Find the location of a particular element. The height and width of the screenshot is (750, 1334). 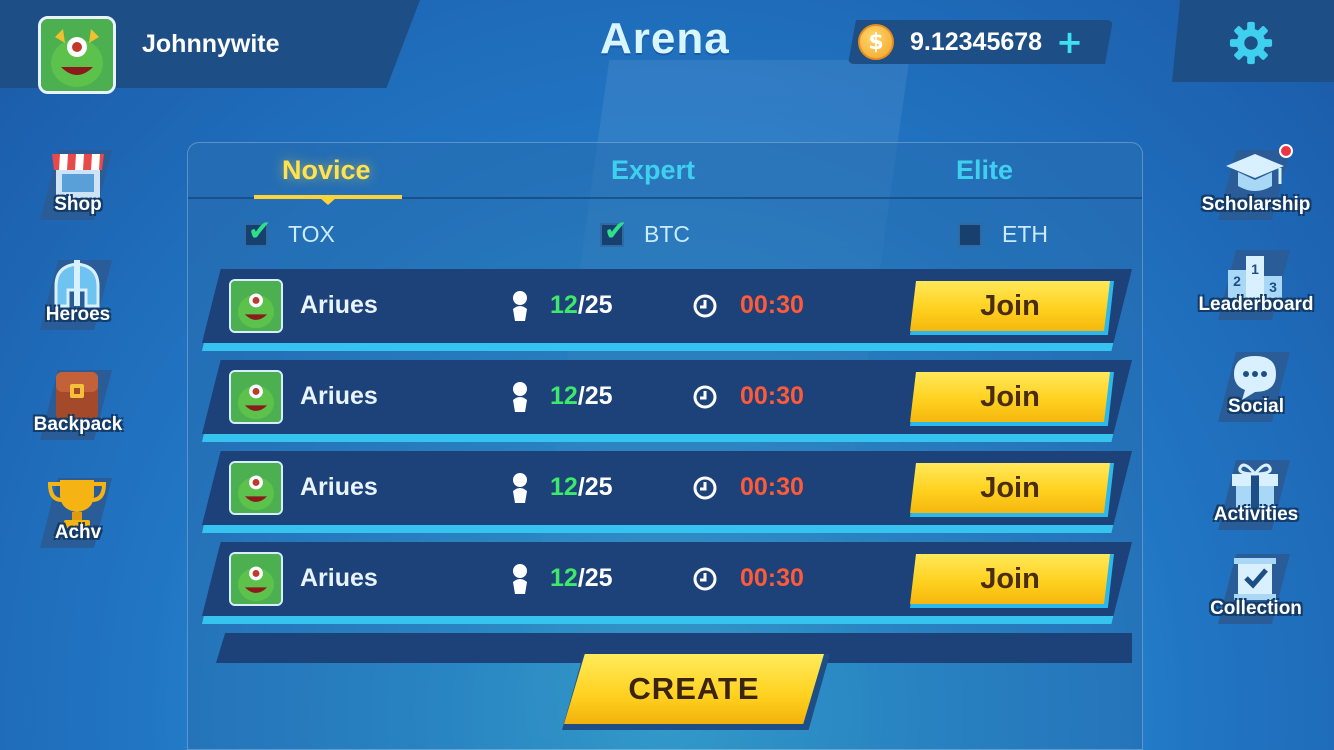

nav-label: Leaderboard is located at coordinates (1256, 304).